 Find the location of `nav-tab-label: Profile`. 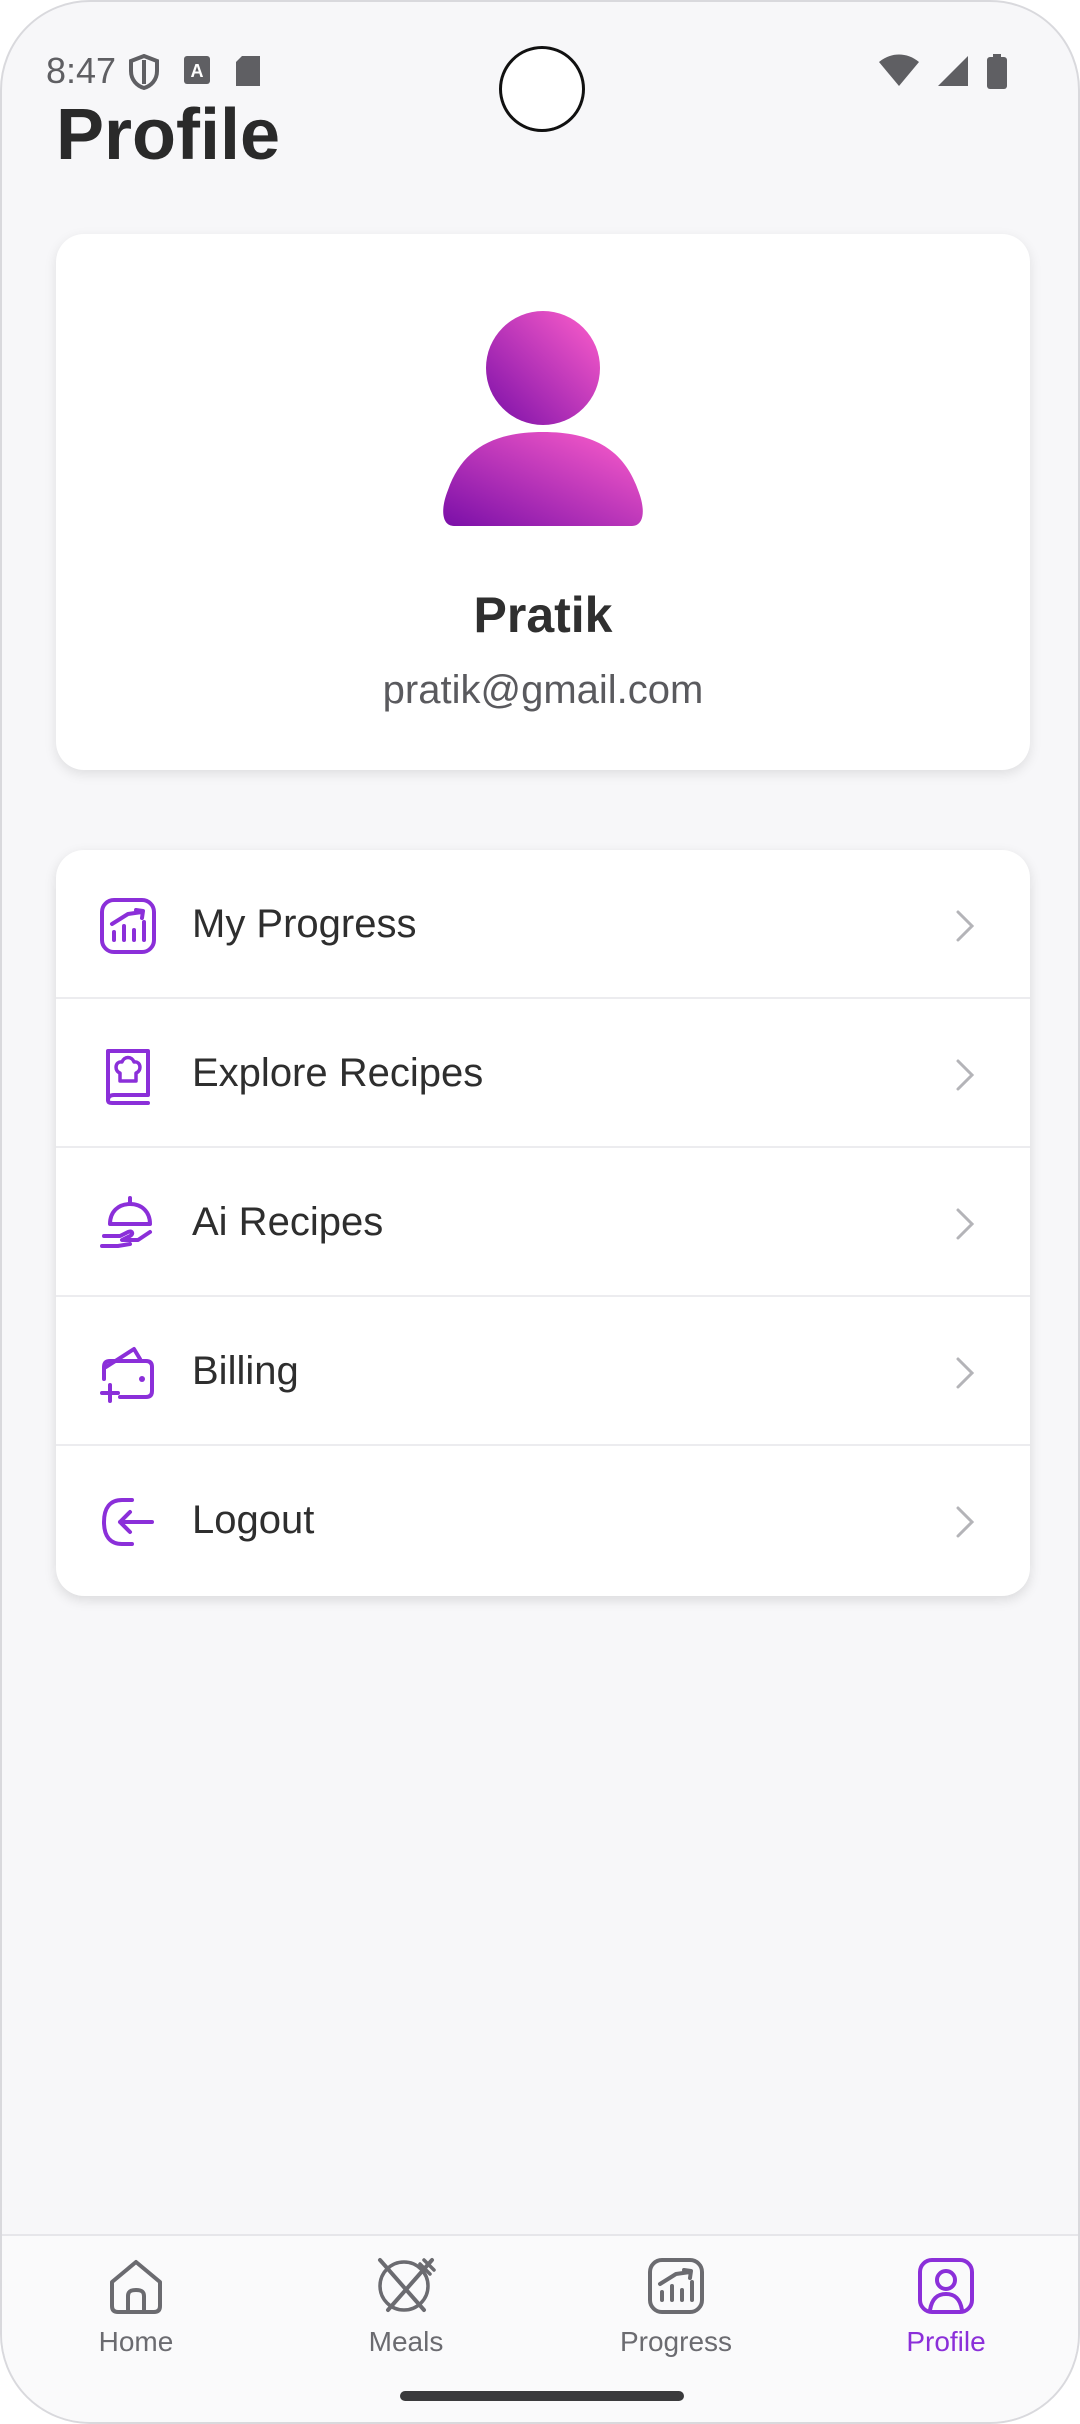

nav-tab-label: Profile is located at coordinates (946, 2341).